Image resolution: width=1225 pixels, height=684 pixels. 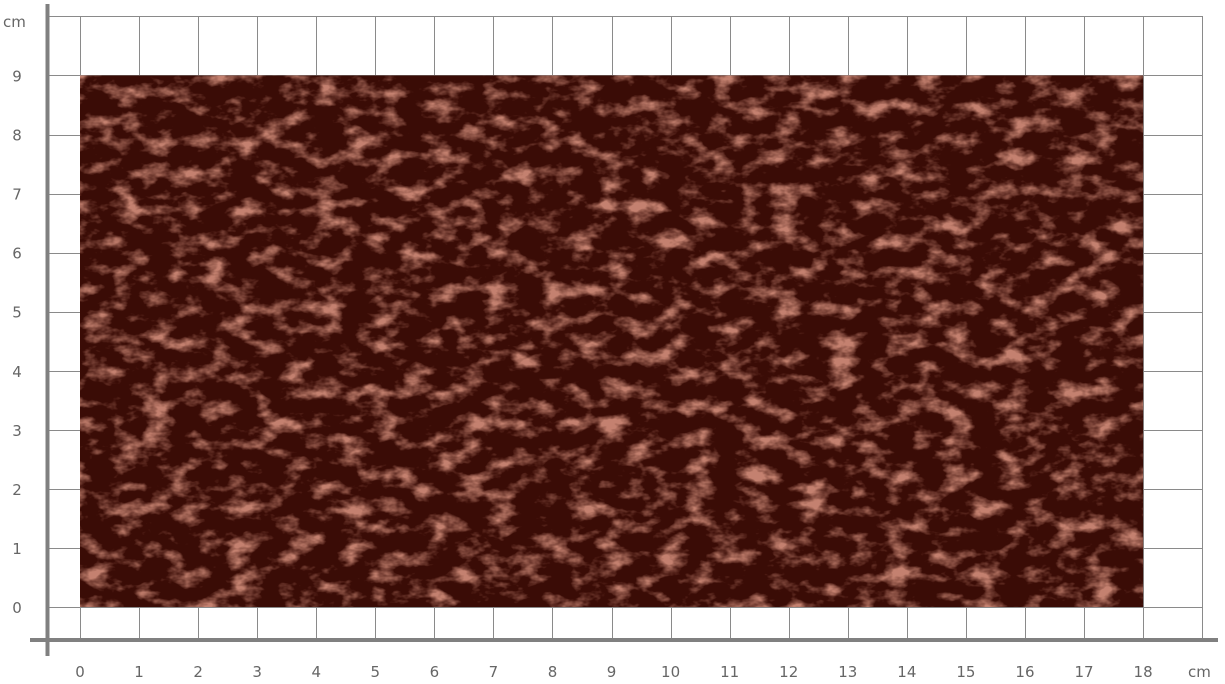 I want to click on y-tick-label: 3, so click(x=17, y=431).